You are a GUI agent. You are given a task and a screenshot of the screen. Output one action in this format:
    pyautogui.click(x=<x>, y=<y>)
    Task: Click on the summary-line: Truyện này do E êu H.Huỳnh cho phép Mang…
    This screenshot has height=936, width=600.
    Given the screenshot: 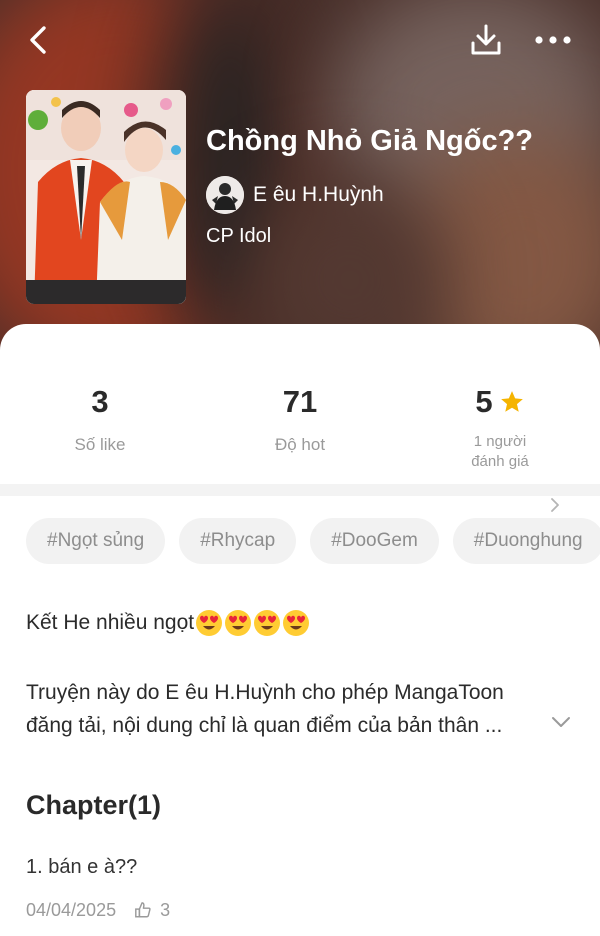 What is the action you would take?
    pyautogui.click(x=265, y=692)
    